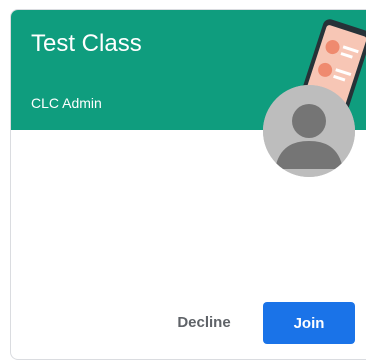 The height and width of the screenshot is (360, 366). I want to click on class-owner: CLC Admin, so click(66, 103).